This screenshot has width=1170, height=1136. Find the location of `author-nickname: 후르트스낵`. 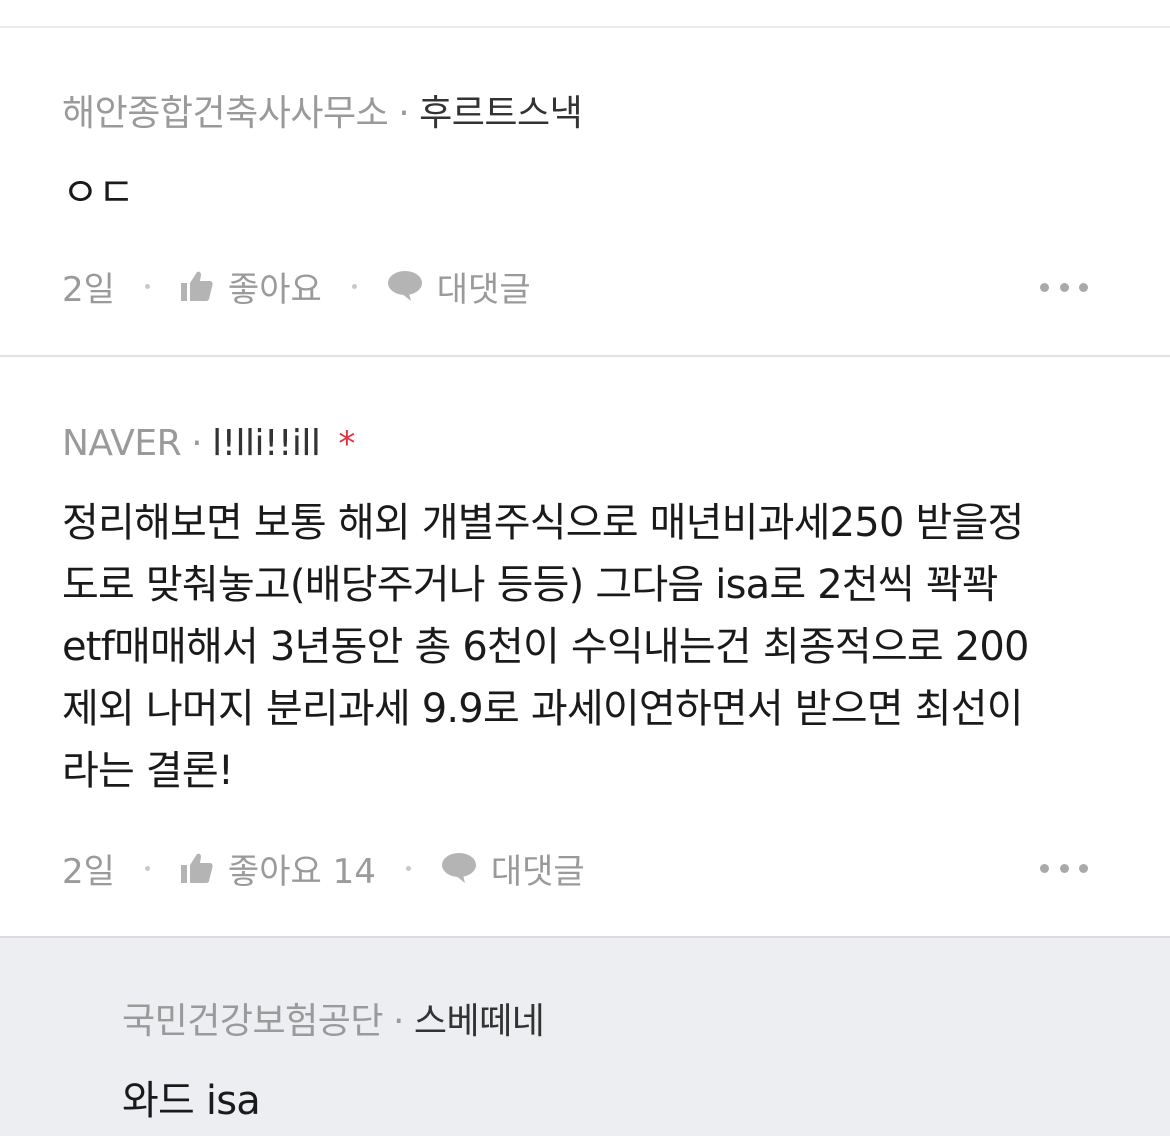

author-nickname: 후르트스낵 is located at coordinates (501, 113).